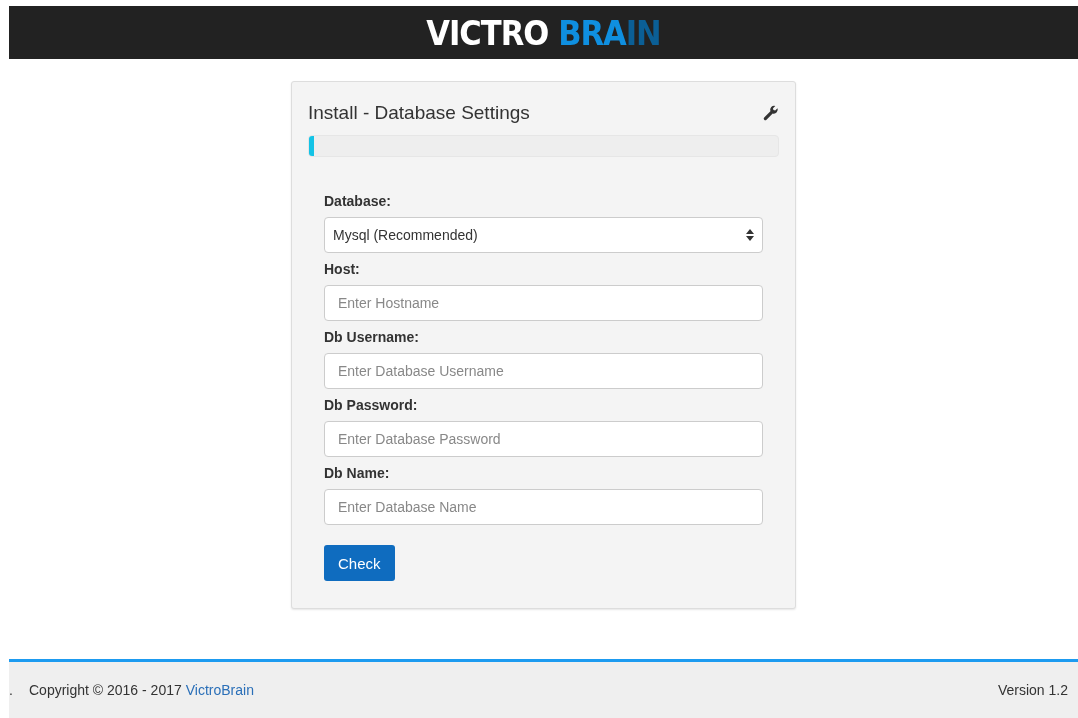 The image size is (1078, 718). I want to click on logo-text: VICTRO, so click(487, 32).